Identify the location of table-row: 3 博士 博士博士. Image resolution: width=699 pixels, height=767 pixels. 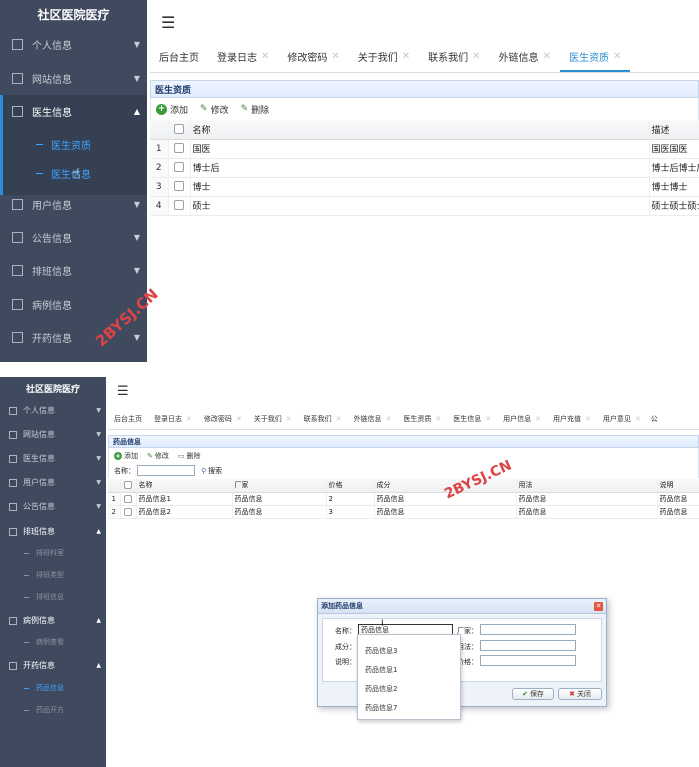
(424, 187).